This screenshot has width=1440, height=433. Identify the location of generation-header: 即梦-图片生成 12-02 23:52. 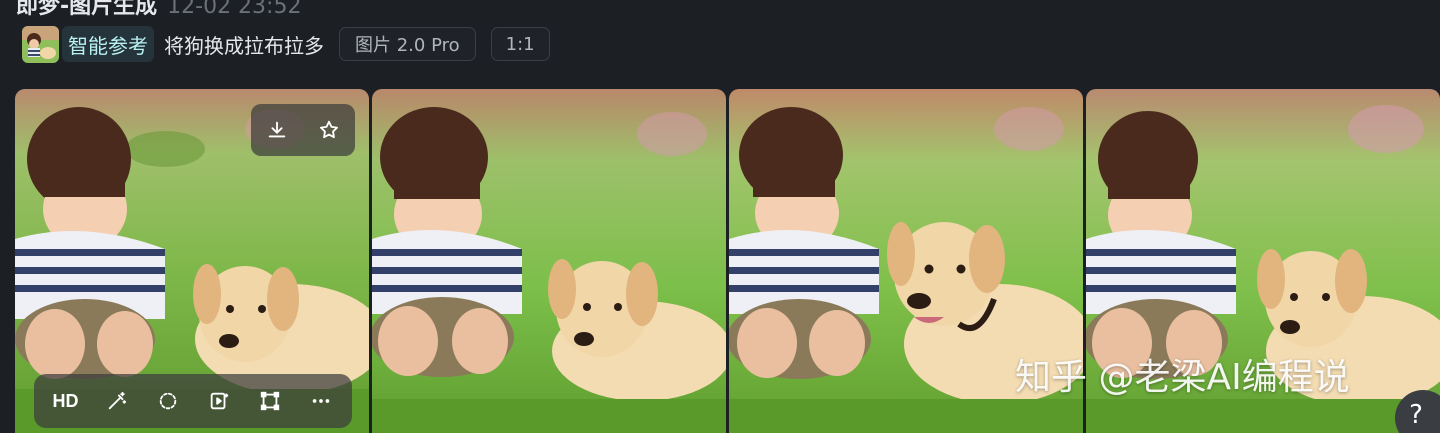
(158, 10).